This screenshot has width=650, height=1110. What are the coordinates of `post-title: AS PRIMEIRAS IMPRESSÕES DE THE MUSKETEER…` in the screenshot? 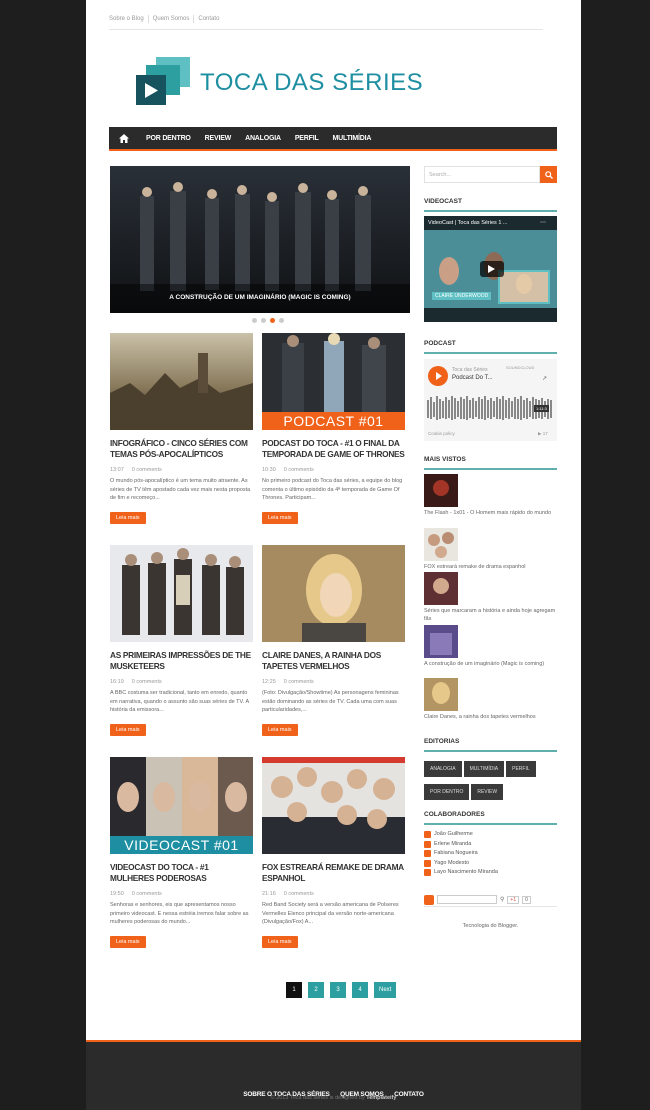 It's located at (181, 661).